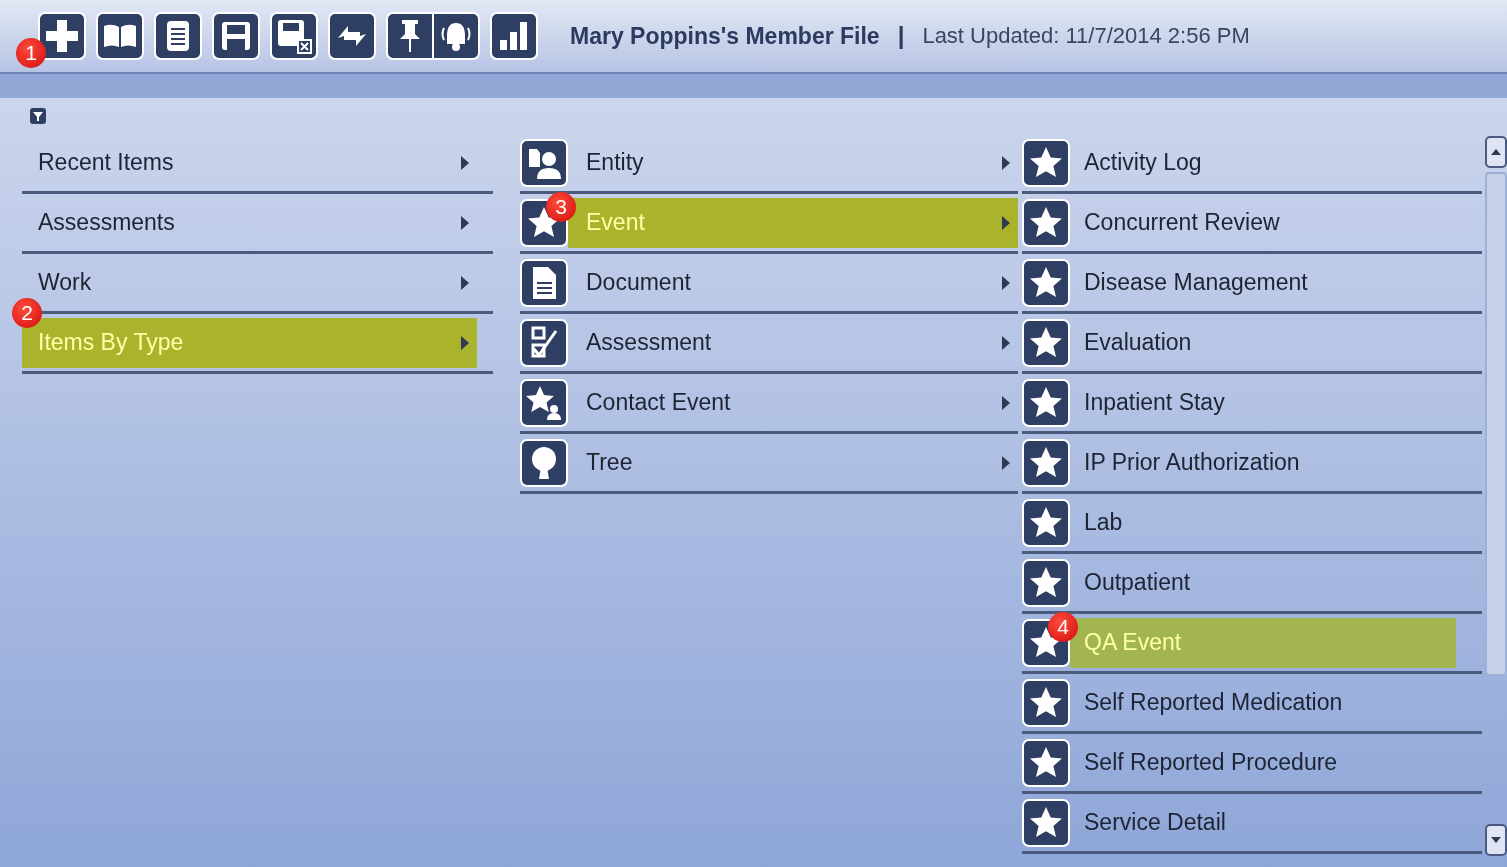  Describe the element at coordinates (616, 222) in the screenshot. I see `menu-item-label: Event` at that location.